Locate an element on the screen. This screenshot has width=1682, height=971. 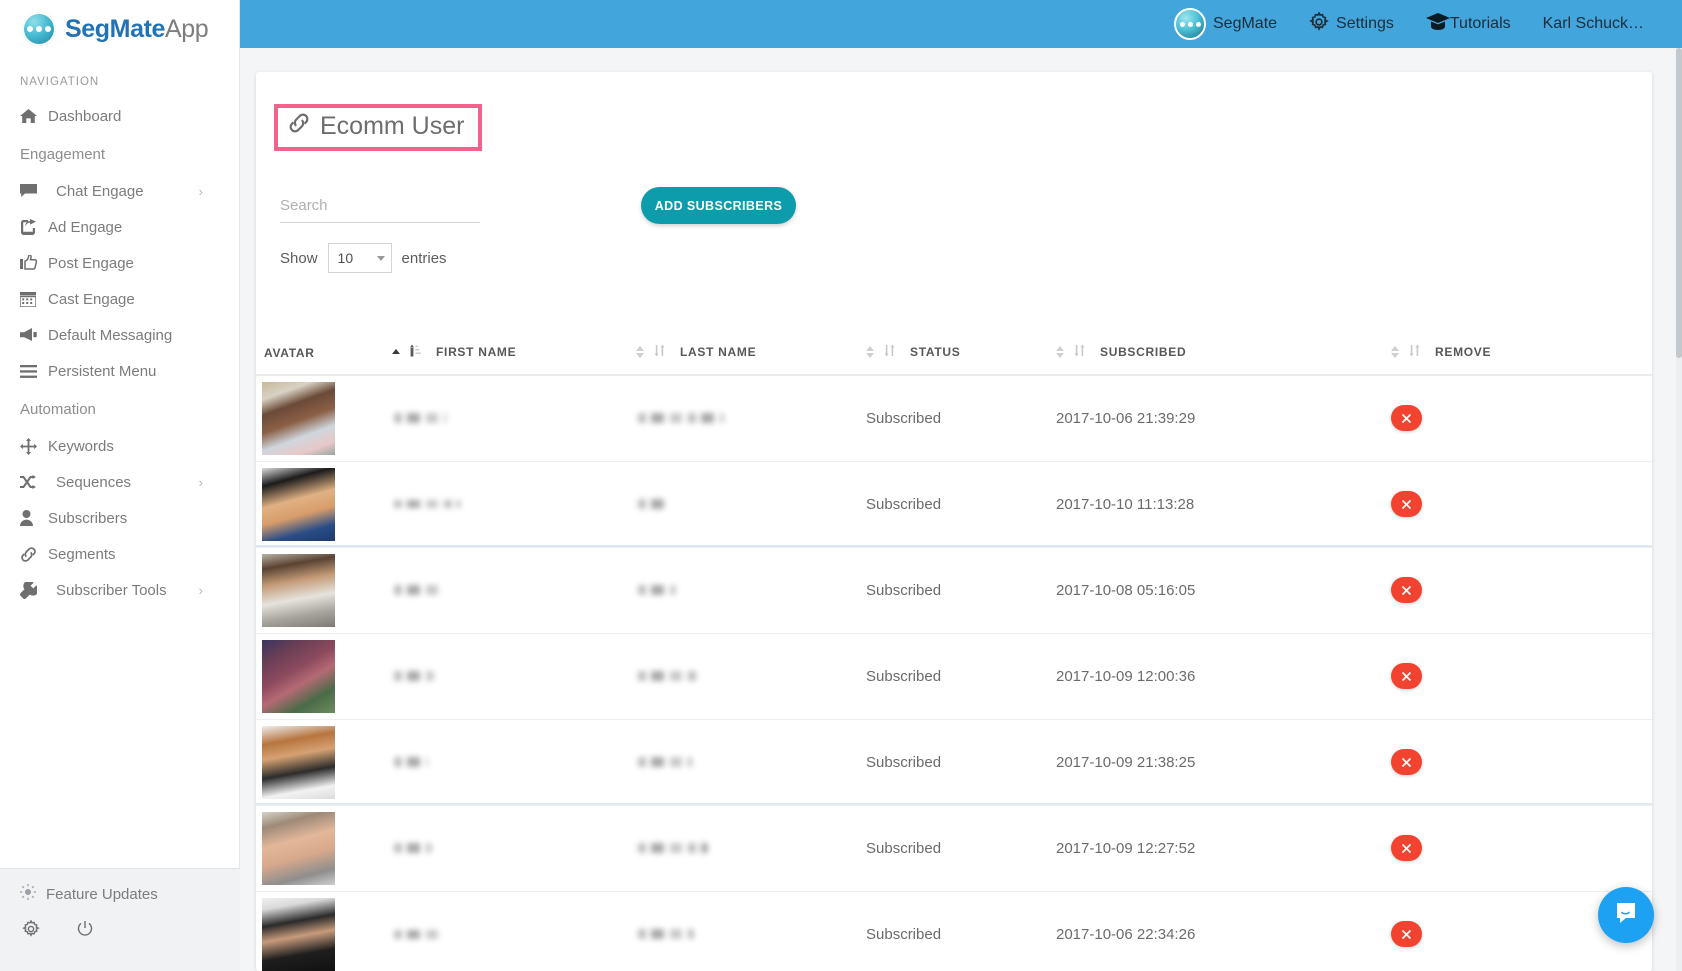
table-row: Subscribed 2017-10-09 21:38:25 is located at coordinates (954, 762).